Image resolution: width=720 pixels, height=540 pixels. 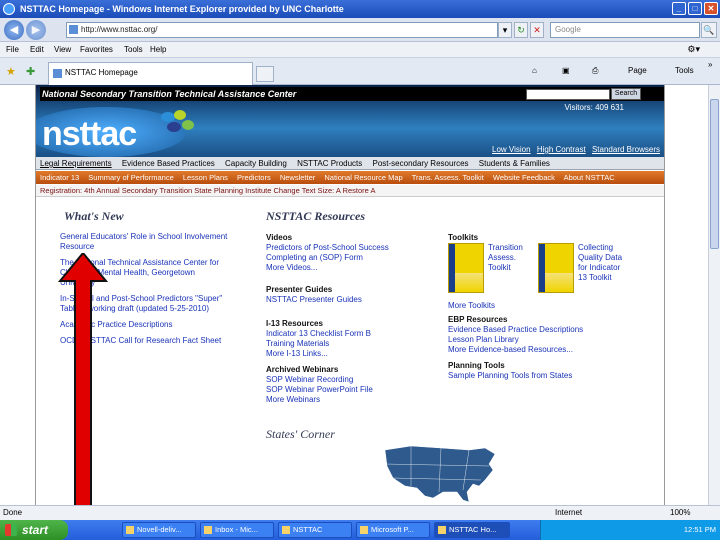 I want to click on address-dropdown-button: ▾, so click(x=505, y=30).